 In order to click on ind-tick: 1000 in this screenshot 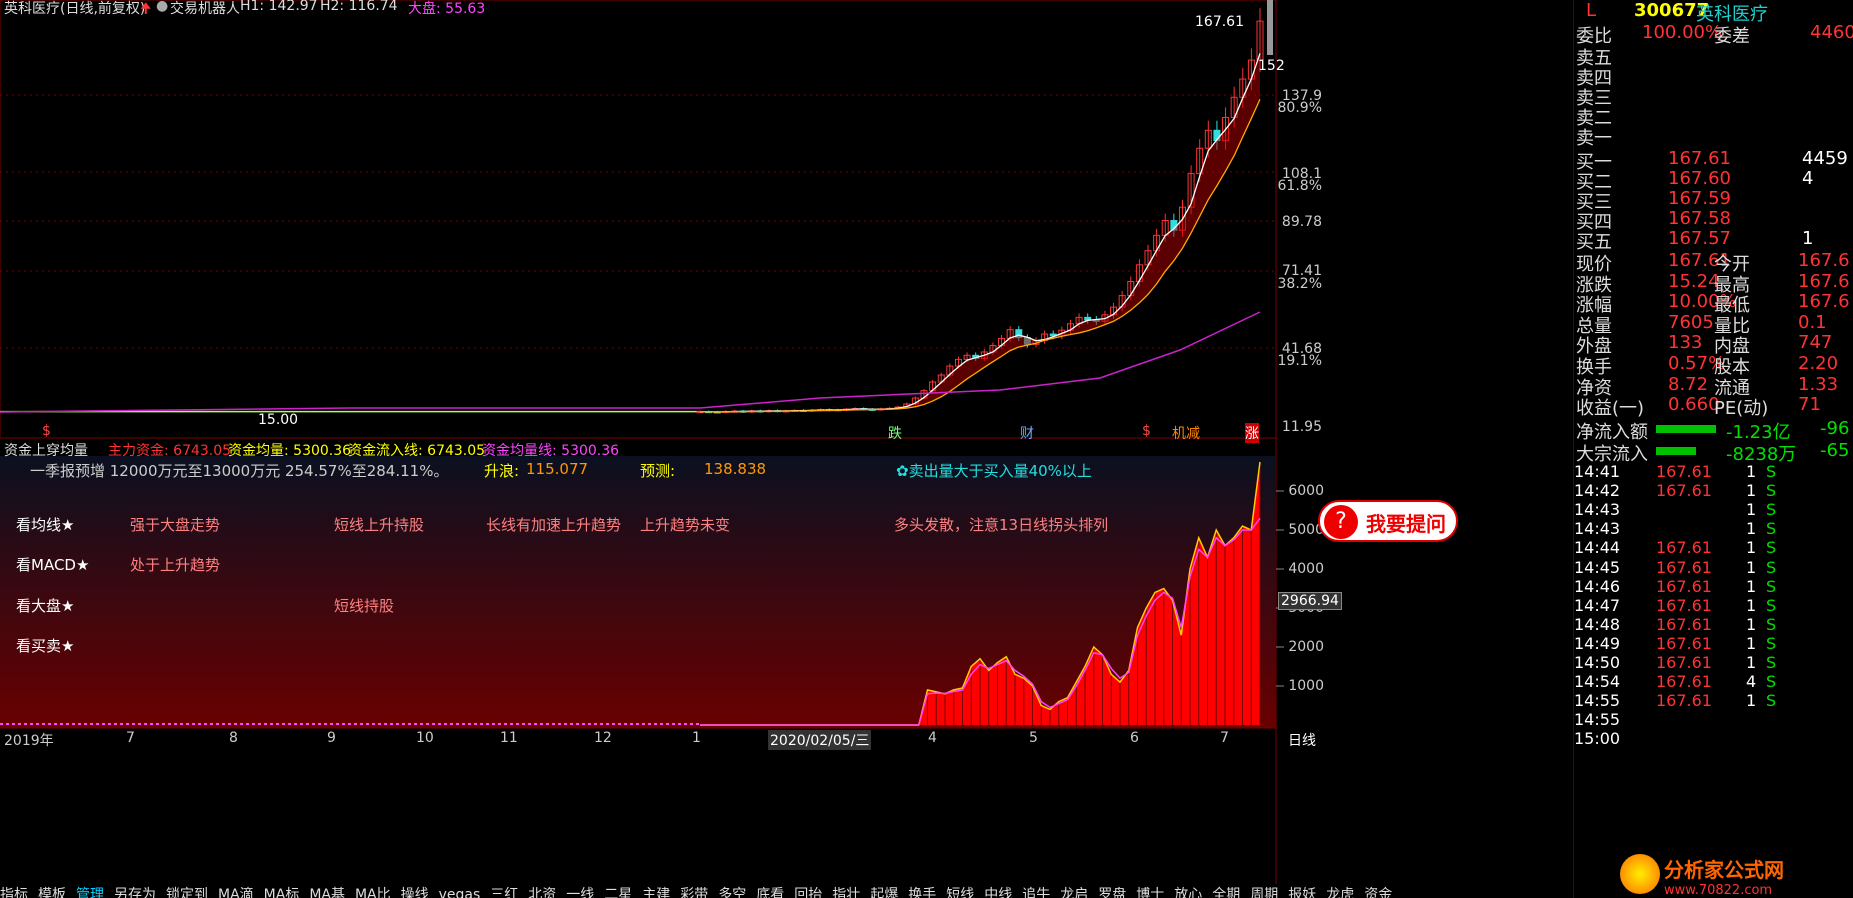, I will do `click(1306, 686)`.